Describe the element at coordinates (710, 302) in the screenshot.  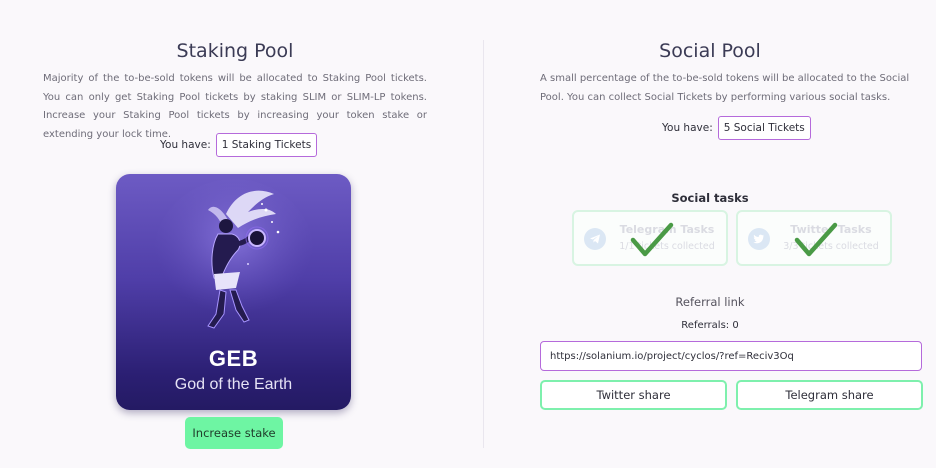
I see `referral-link-title: Referral link` at that location.